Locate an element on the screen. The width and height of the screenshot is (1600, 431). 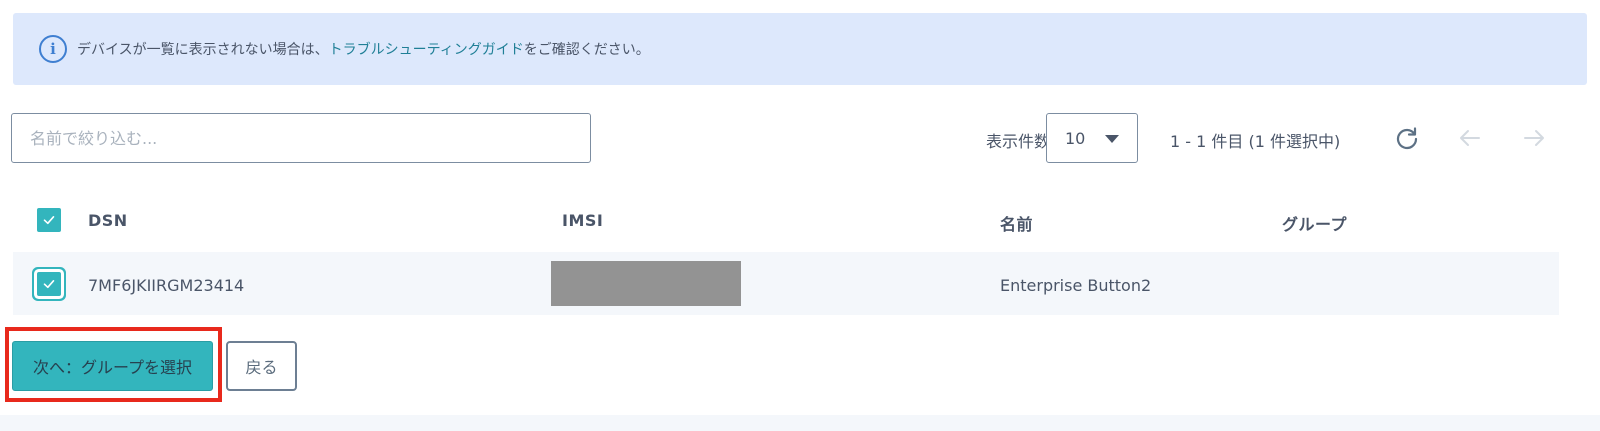
row-select-checkbox is located at coordinates (49, 284).